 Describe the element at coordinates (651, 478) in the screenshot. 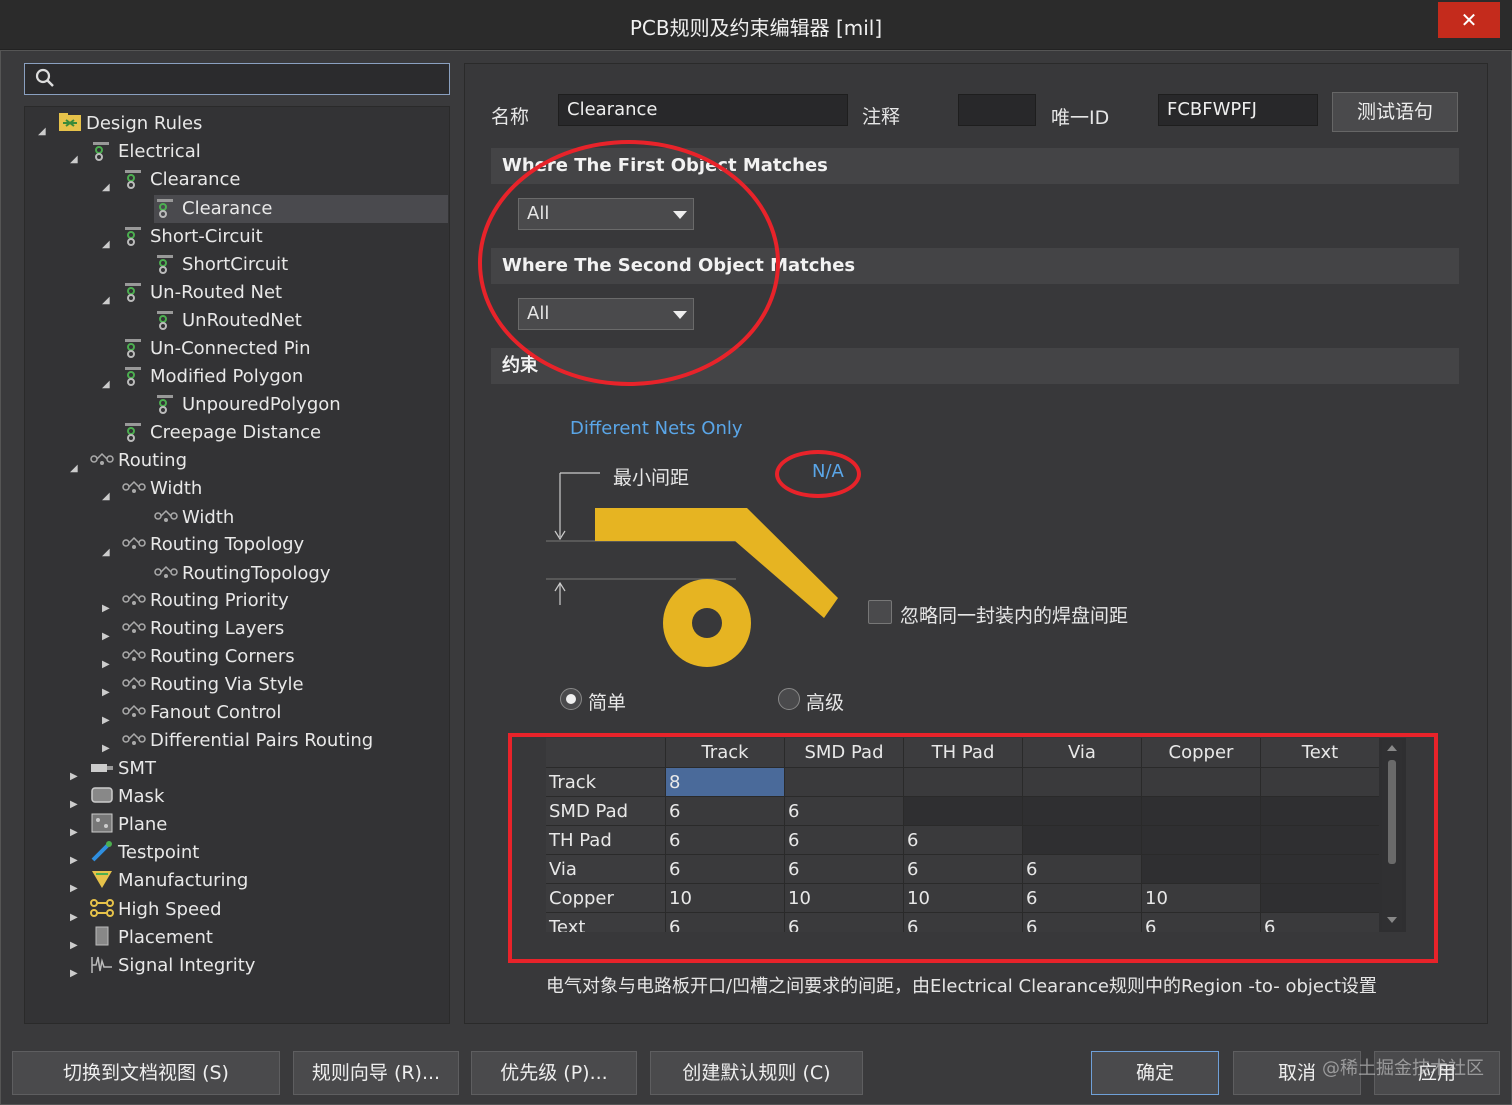

I see `min-clearance-label: 最小间距` at that location.